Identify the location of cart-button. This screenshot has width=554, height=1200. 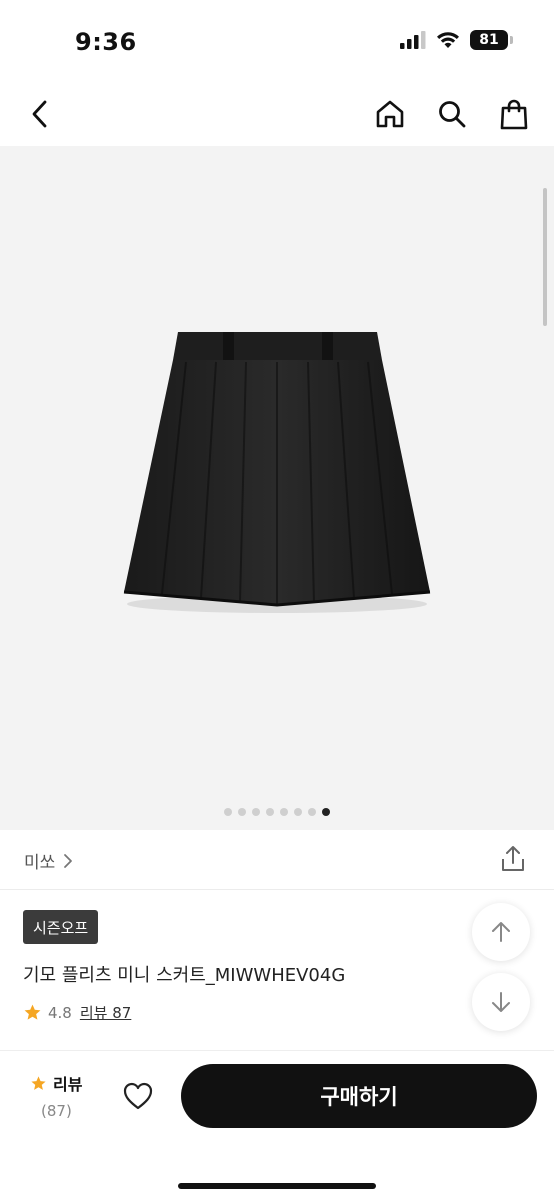
(514, 114).